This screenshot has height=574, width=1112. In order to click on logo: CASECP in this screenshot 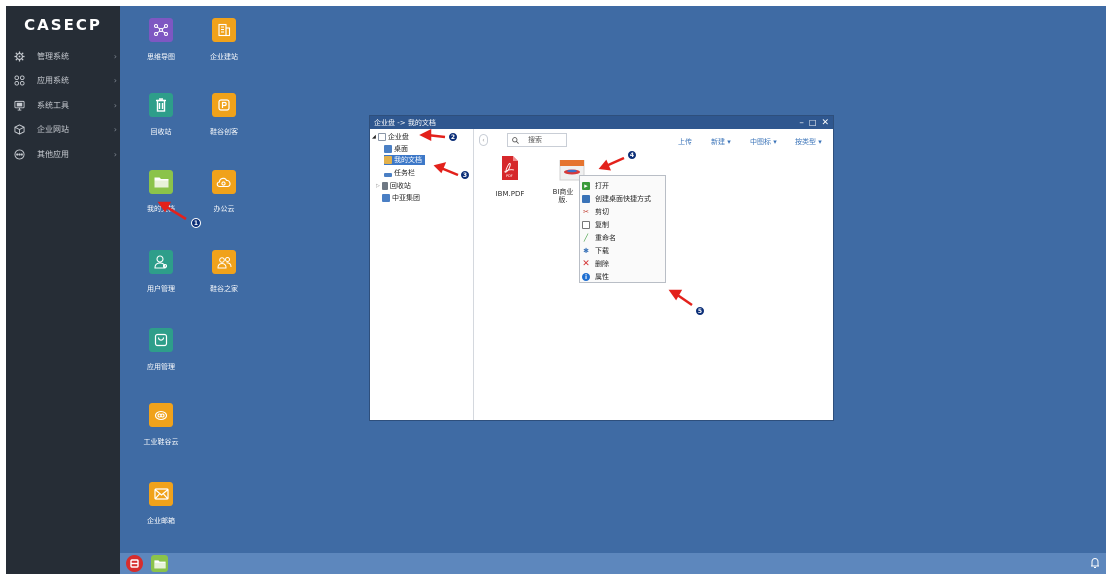, I will do `click(63, 25)`.